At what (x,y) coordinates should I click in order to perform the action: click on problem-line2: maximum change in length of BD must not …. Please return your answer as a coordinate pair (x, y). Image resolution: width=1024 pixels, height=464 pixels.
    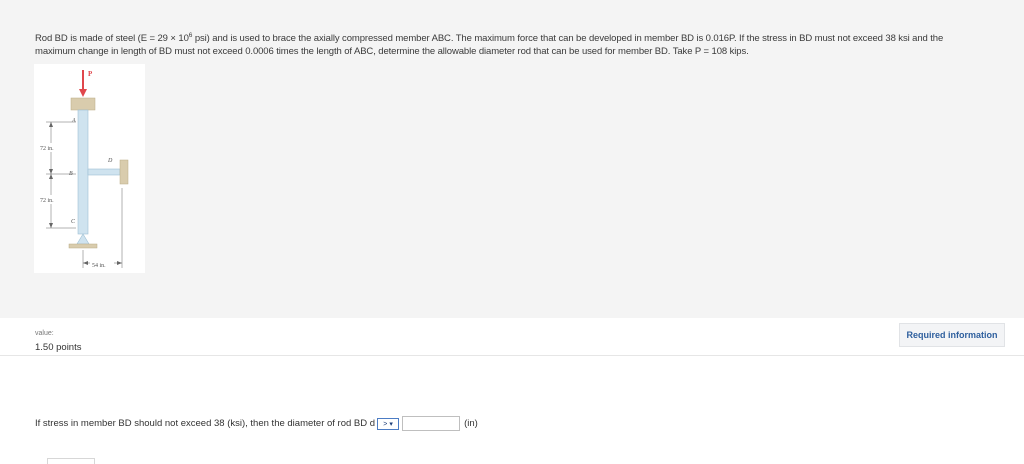
    Looking at the image, I should click on (392, 51).